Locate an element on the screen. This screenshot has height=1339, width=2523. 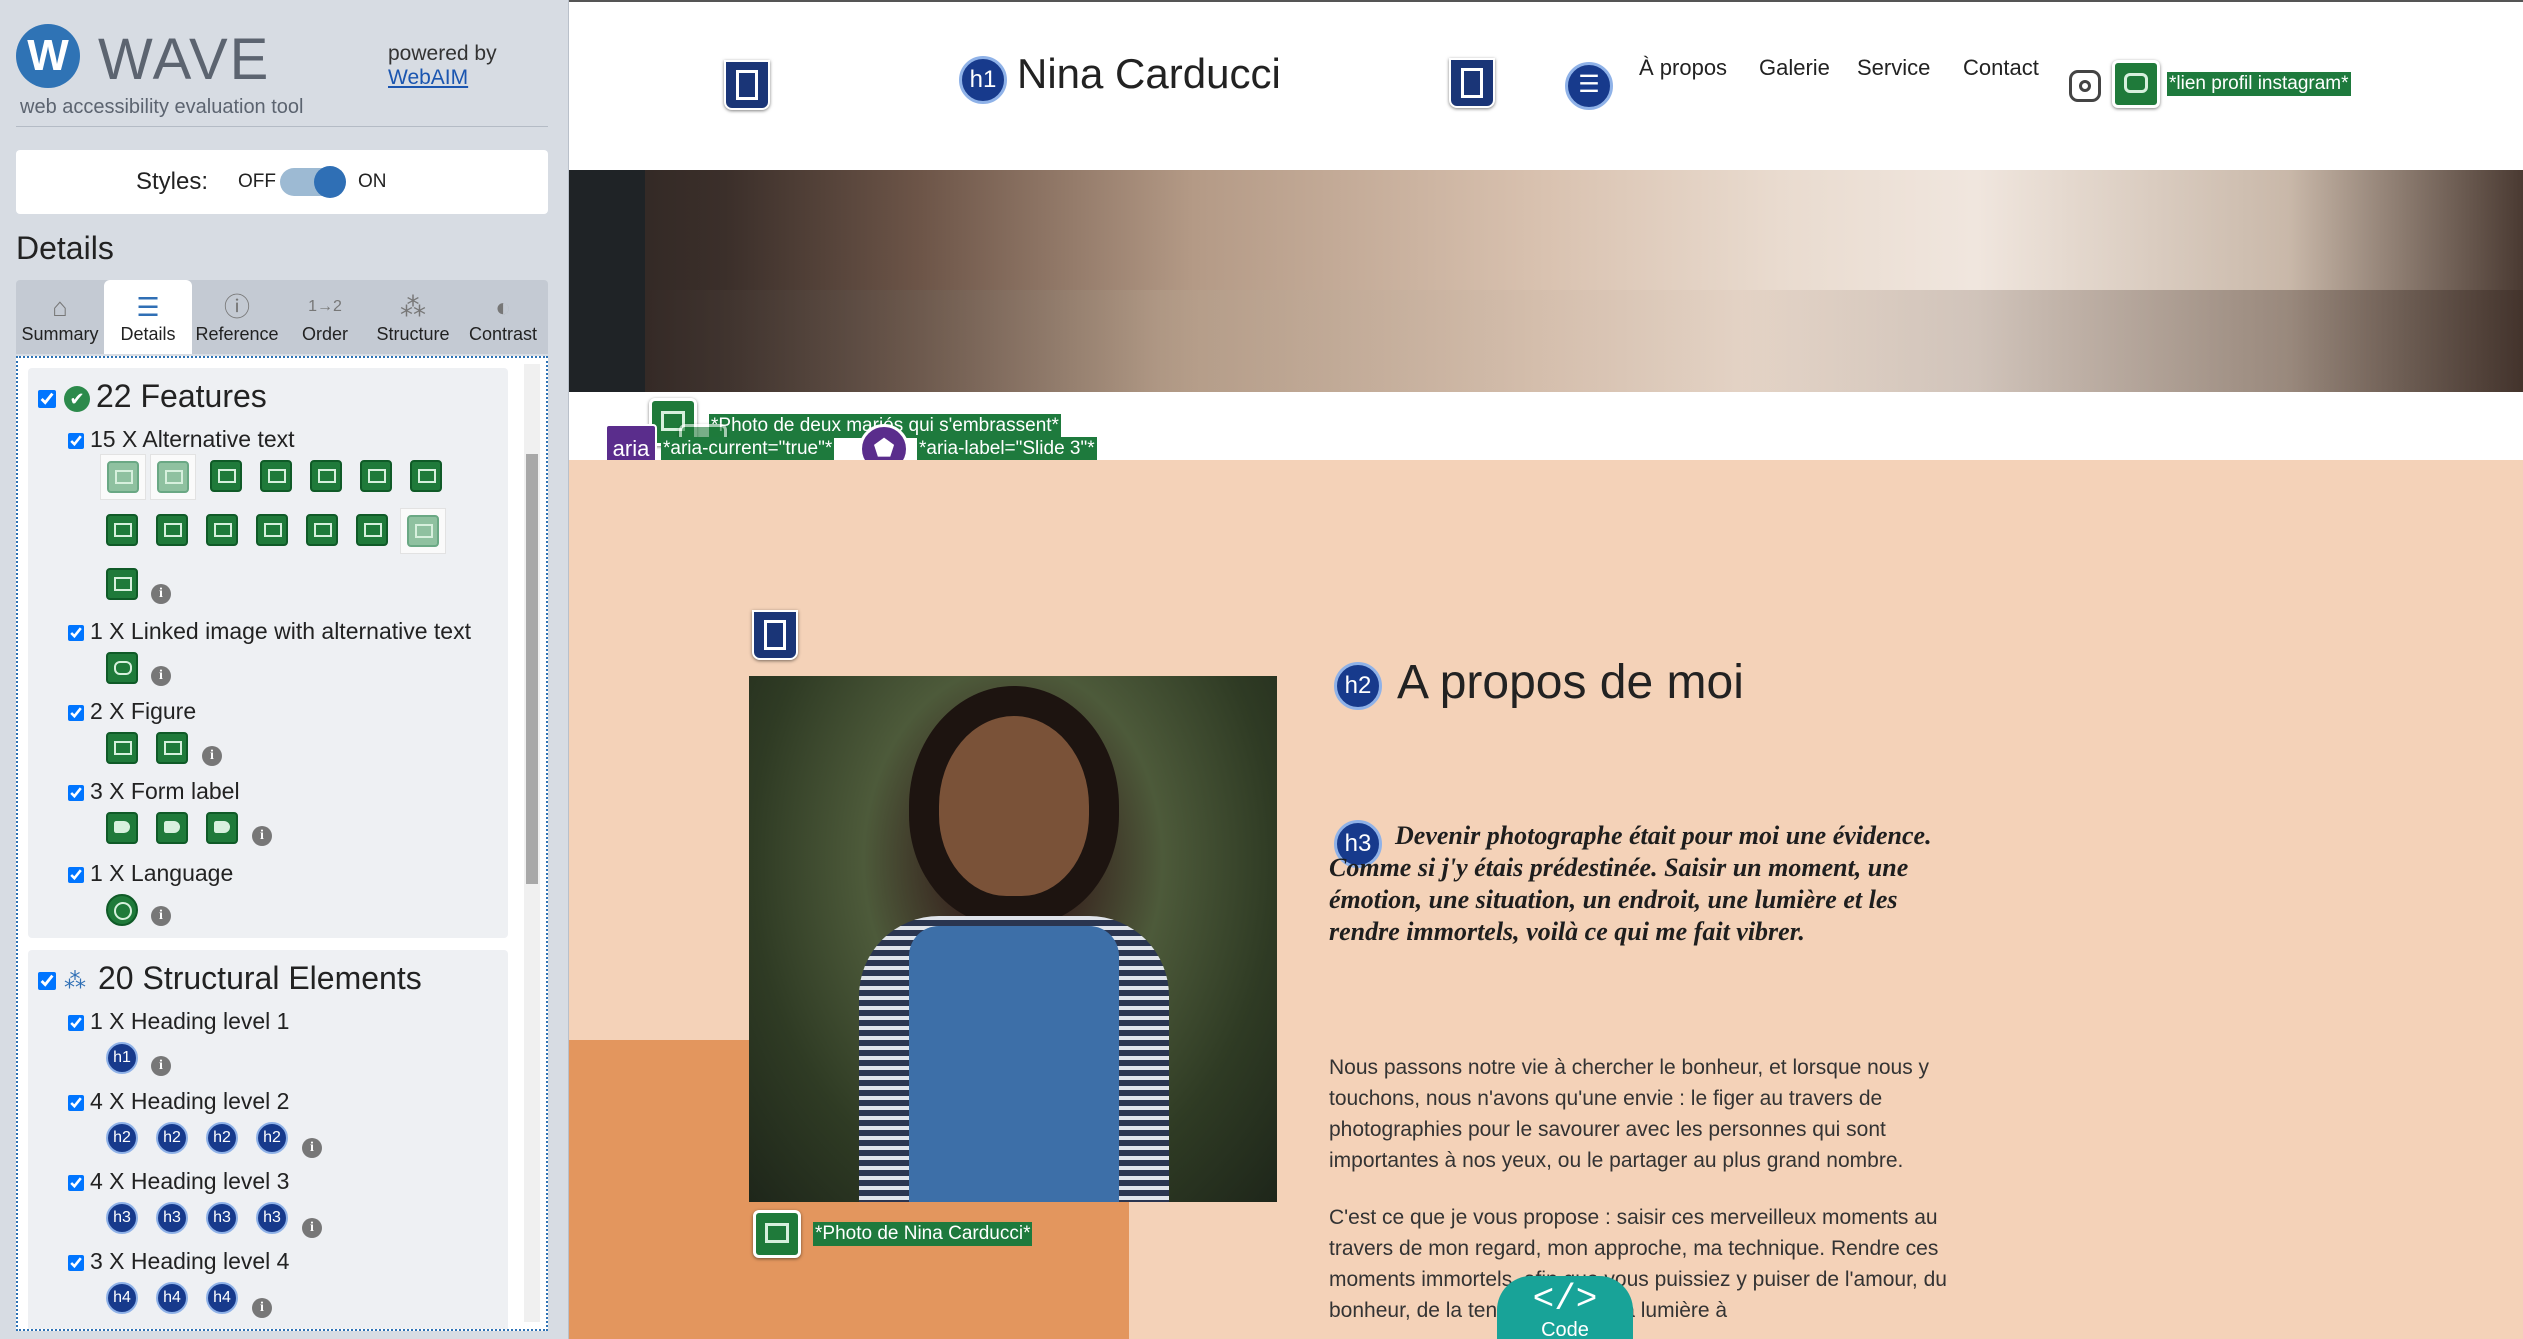
h1-checkbox is located at coordinates (76, 1022).